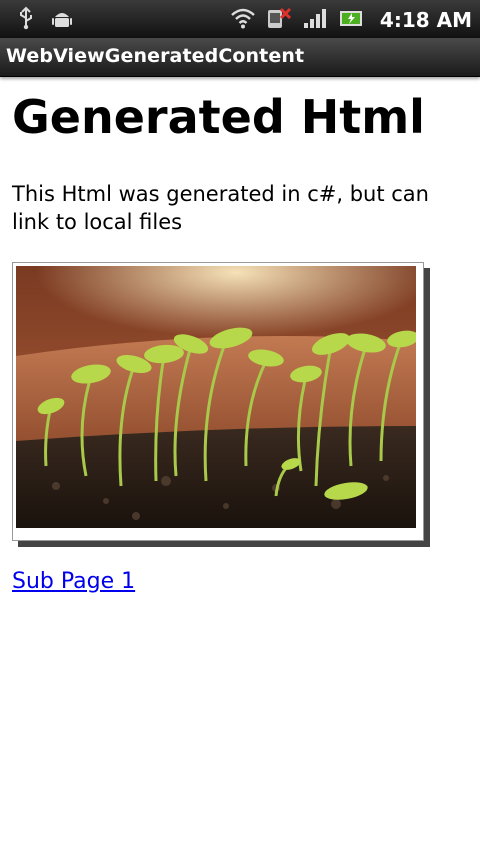 The height and width of the screenshot is (854, 480). Describe the element at coordinates (315, 20) in the screenshot. I see `signal-bars-icon` at that location.